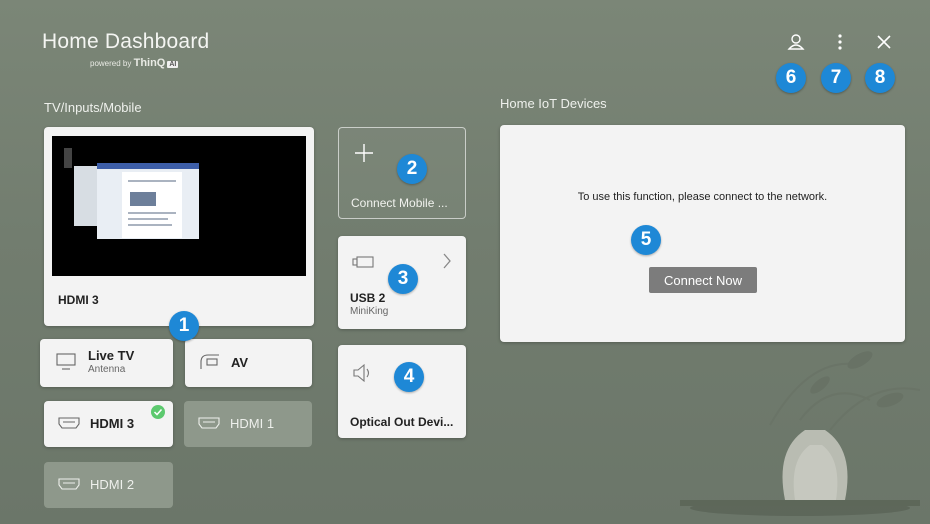  I want to click on input-av: AV, so click(248, 363).